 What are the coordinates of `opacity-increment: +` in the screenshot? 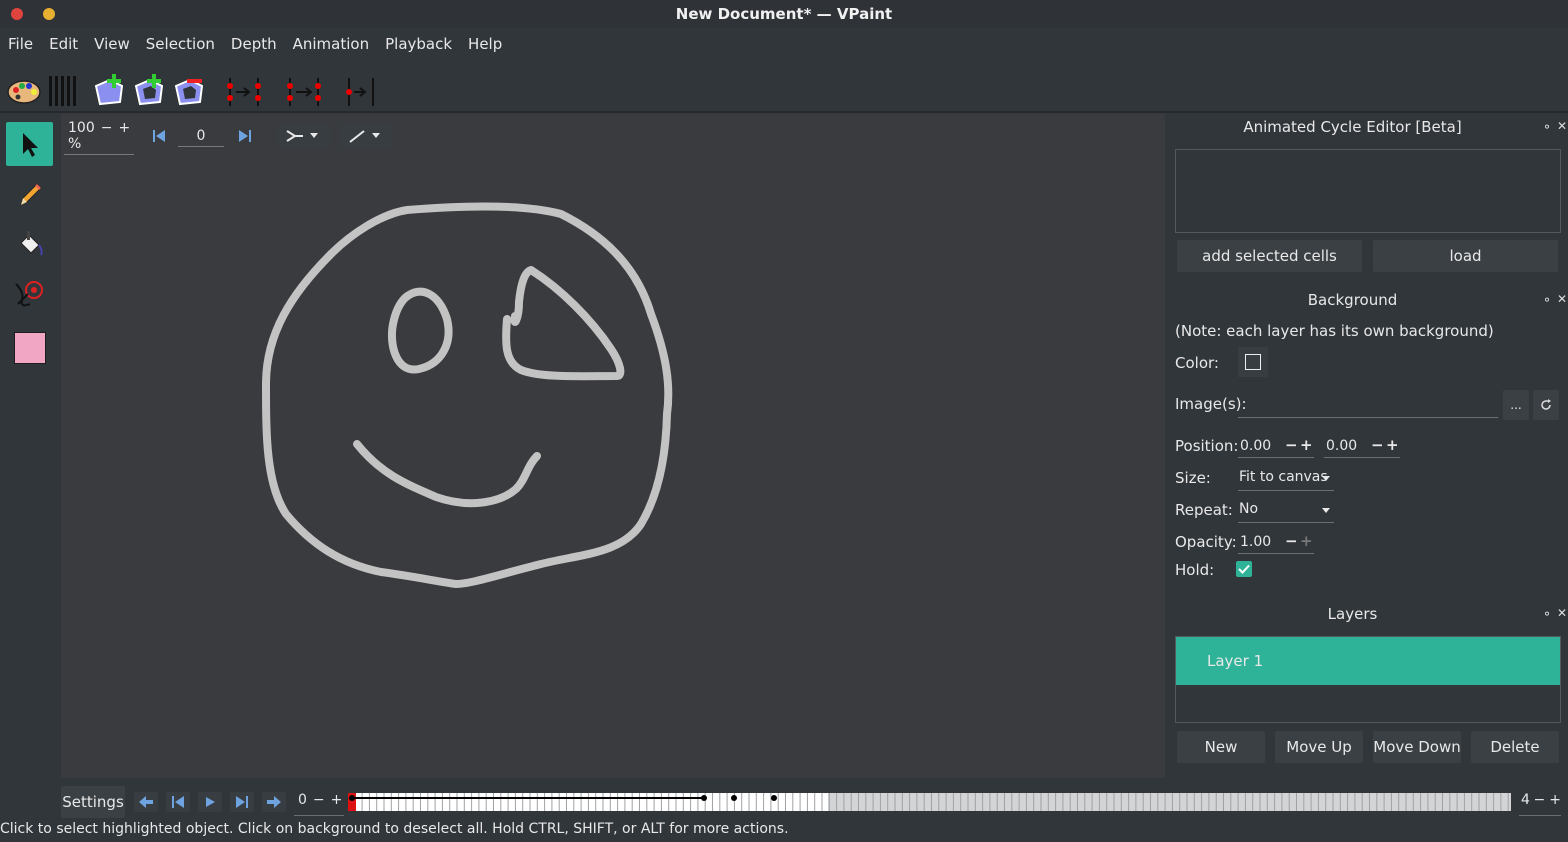 It's located at (1306, 541).